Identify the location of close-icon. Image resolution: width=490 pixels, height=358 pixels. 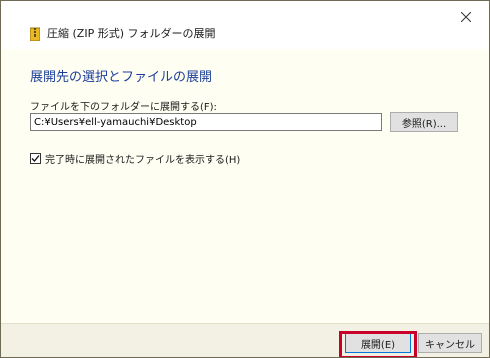
(466, 16).